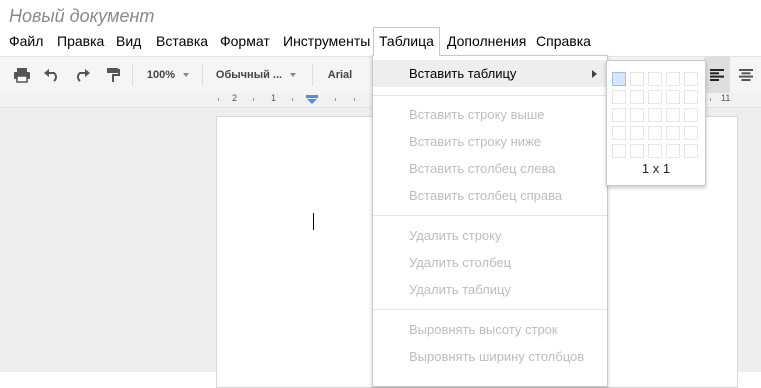 The image size is (761, 388). I want to click on insert-table-submenu: 1 x 1, so click(656, 123).